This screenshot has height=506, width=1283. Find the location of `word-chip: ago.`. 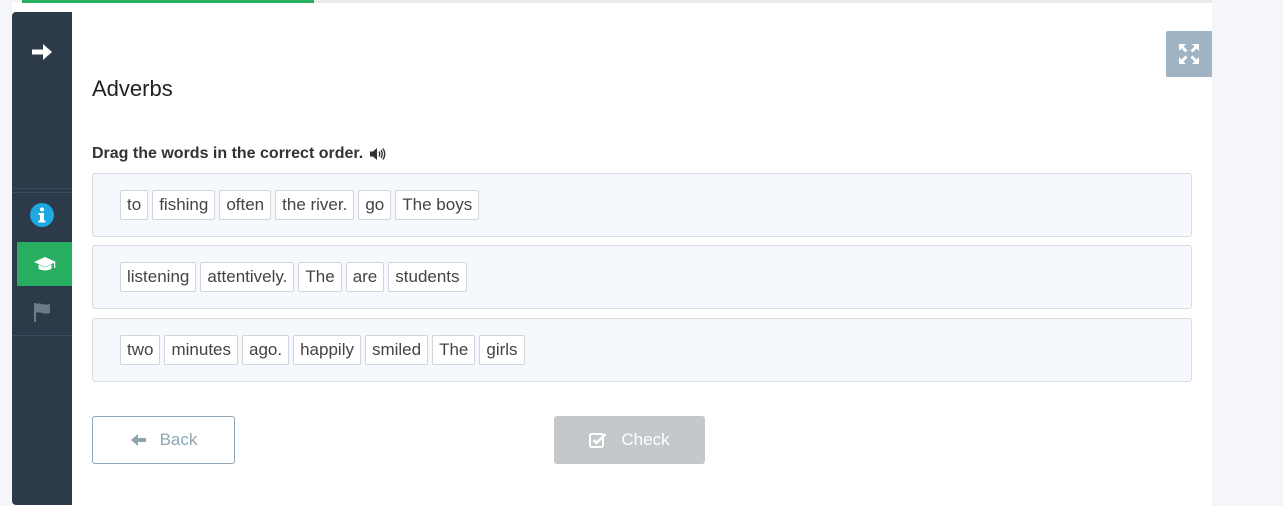

word-chip: ago. is located at coordinates (266, 350).